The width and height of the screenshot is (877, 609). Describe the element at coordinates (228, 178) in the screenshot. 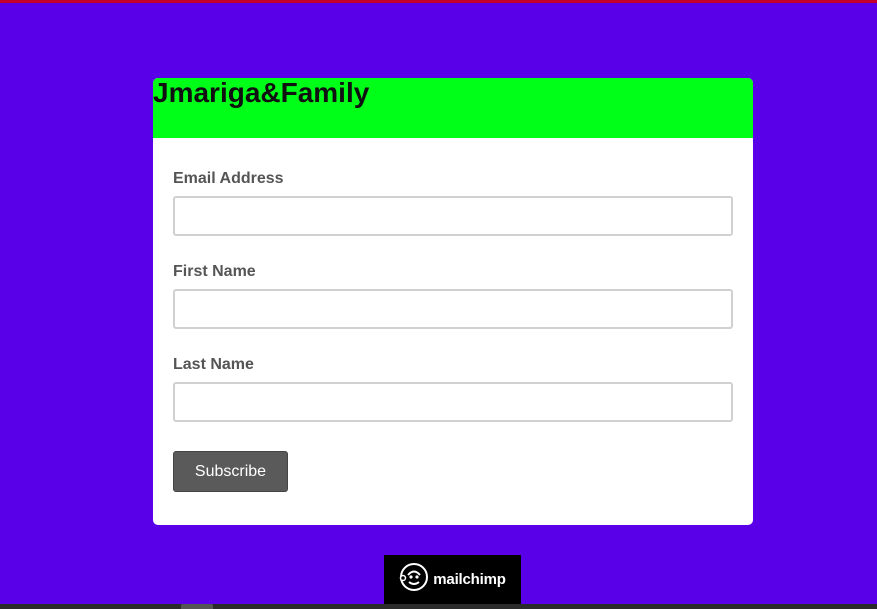

I see `email-label: Email Address` at that location.